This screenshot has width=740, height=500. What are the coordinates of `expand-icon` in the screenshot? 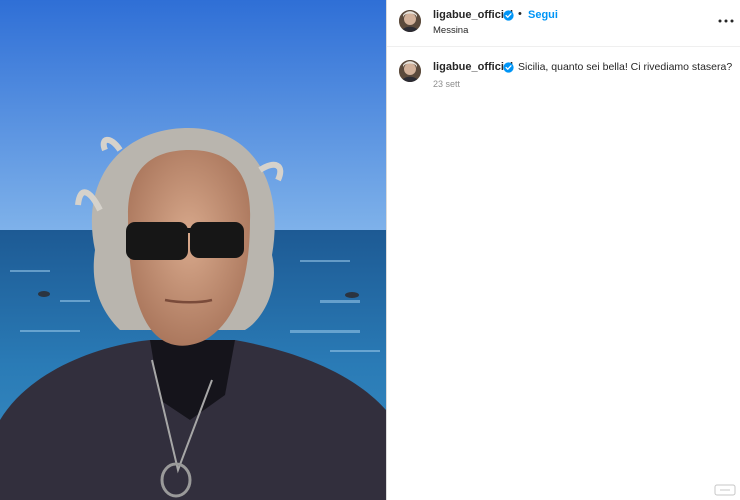 It's located at (725, 490).